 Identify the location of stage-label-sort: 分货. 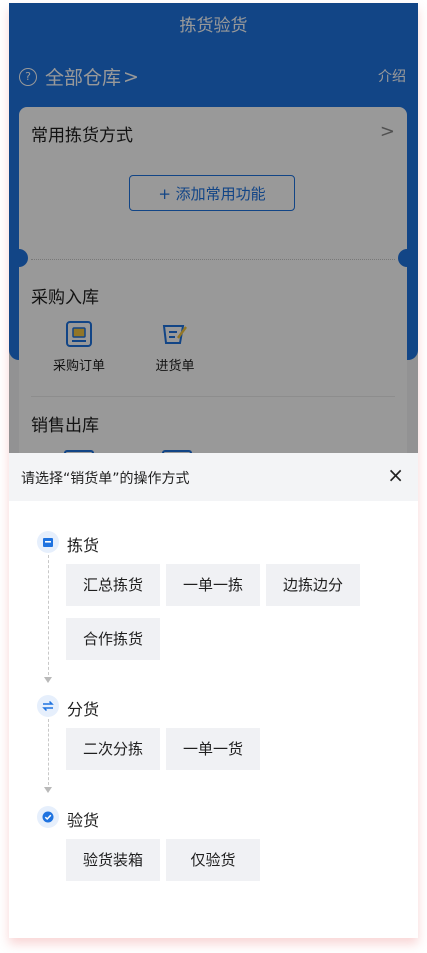
(83, 709).